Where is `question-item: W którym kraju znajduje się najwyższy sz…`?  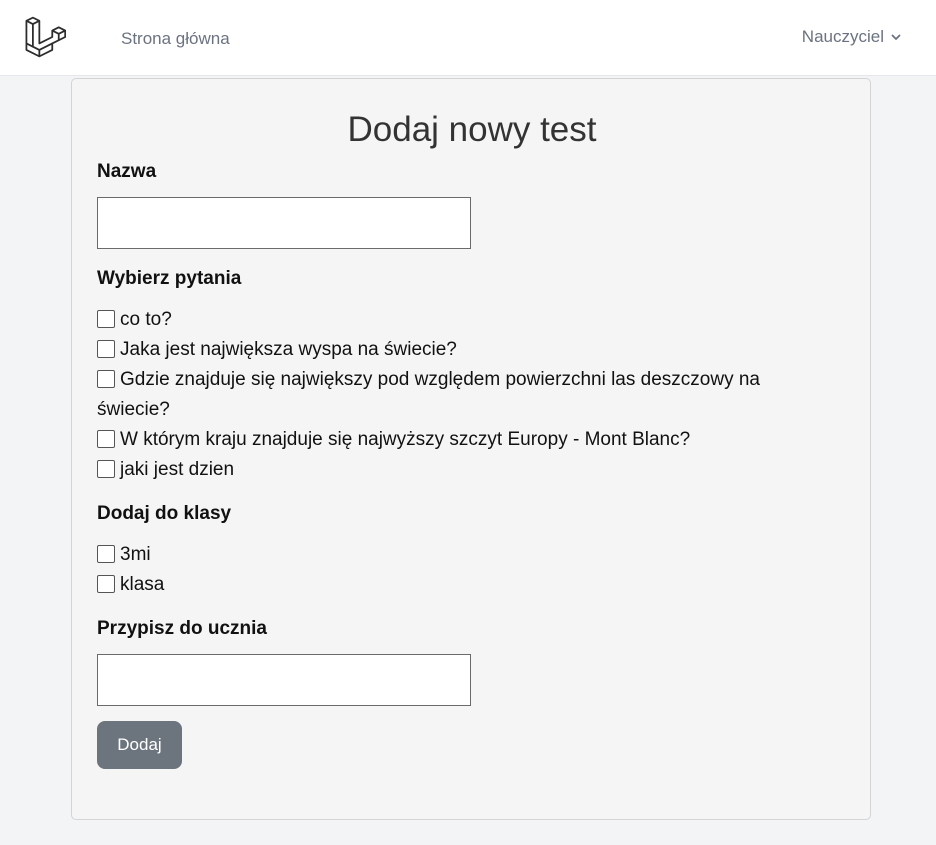 question-item: W którym kraju znajduje się najwyższy sz… is located at coordinates (467, 440).